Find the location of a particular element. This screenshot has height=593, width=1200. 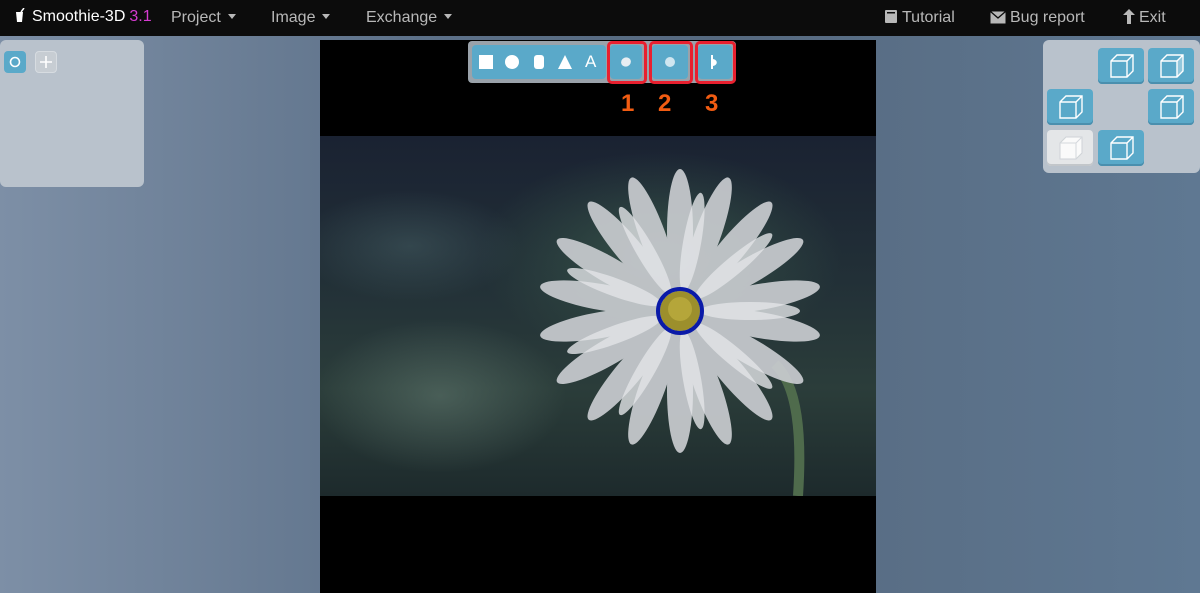

view-left-button is located at coordinates (1070, 107).